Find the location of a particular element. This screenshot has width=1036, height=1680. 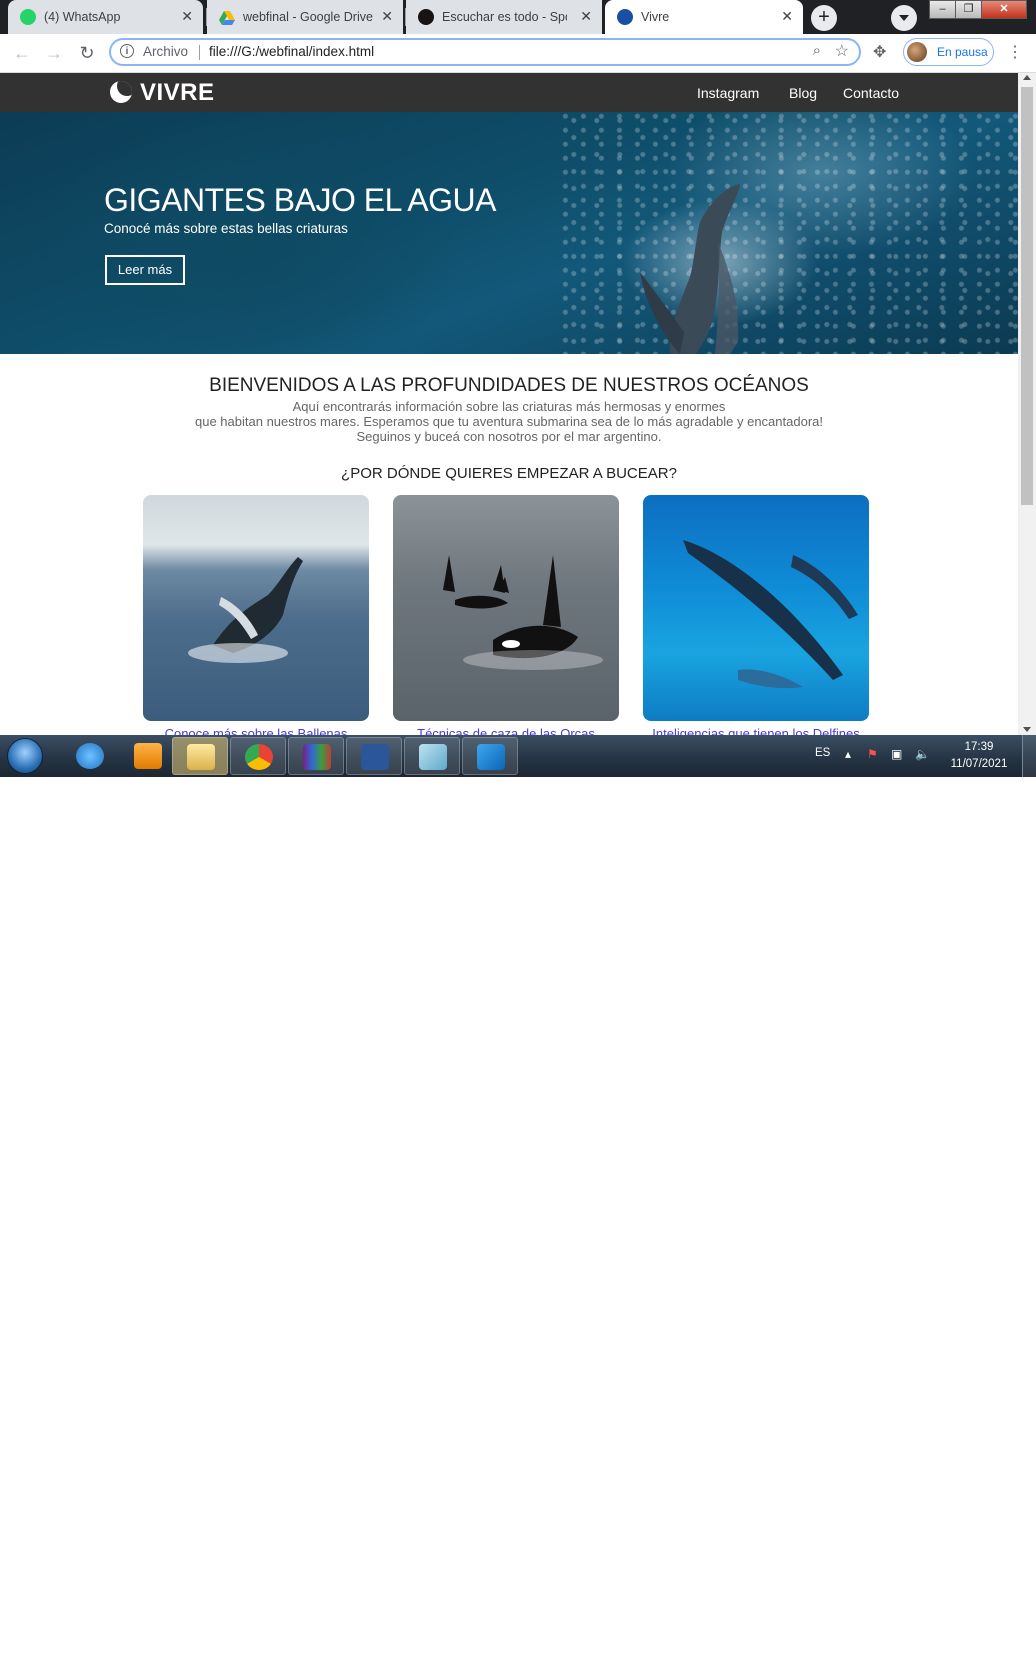

minimize-button: ‒ is located at coordinates (942, 9).